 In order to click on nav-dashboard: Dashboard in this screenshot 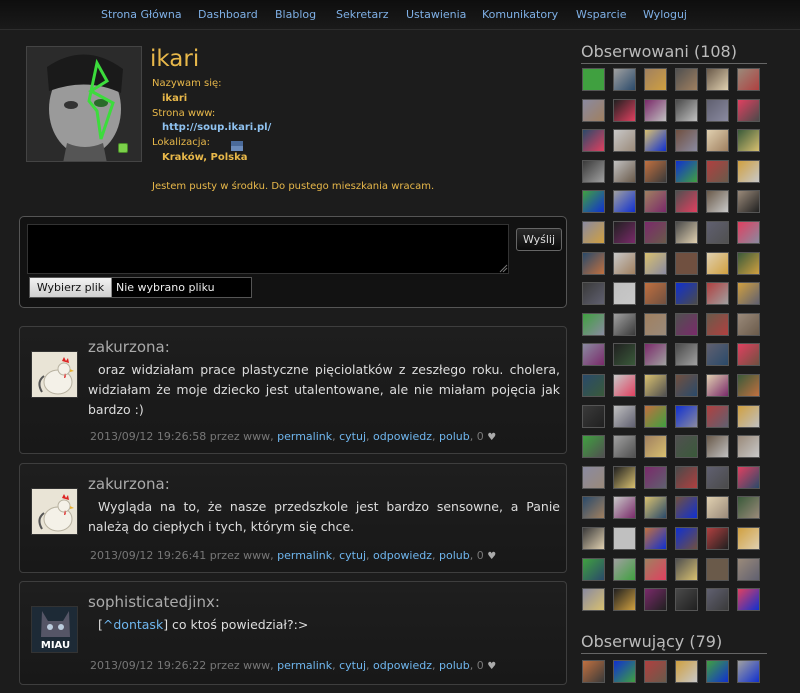, I will do `click(228, 14)`.